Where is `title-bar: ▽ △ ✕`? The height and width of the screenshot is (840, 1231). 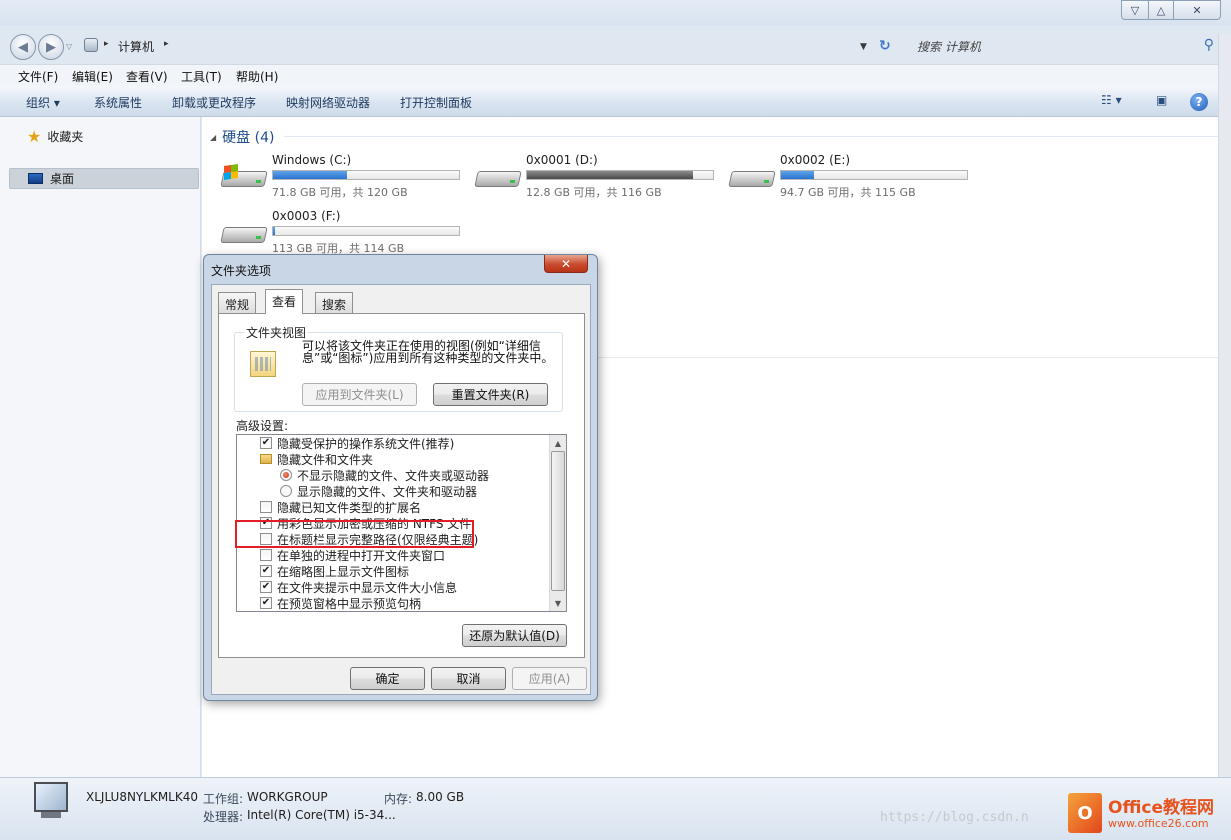 title-bar: ▽ △ ✕ is located at coordinates (615, 13).